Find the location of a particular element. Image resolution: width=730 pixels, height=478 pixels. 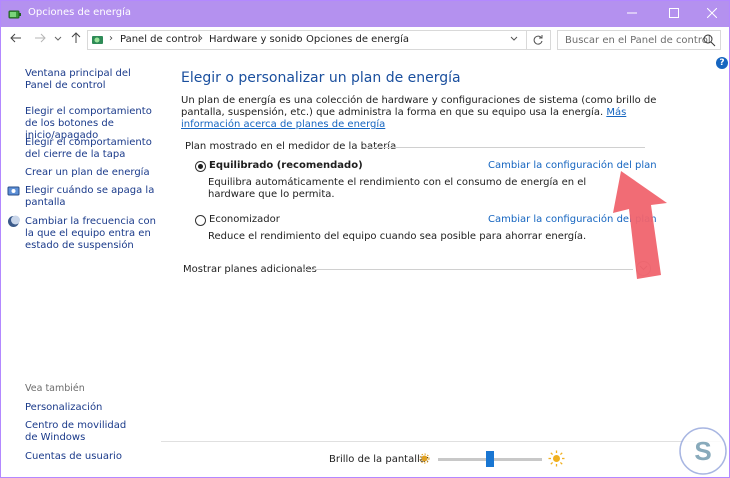

close-button is located at coordinates (712, 14).